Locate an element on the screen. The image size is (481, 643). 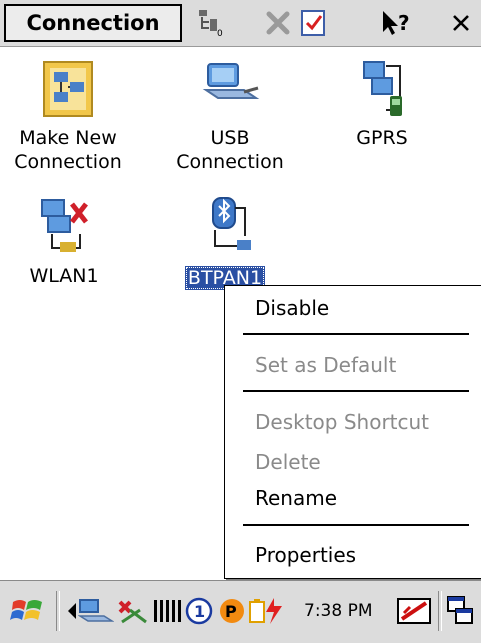
wlan-connection-icon is located at coordinates (64, 228).